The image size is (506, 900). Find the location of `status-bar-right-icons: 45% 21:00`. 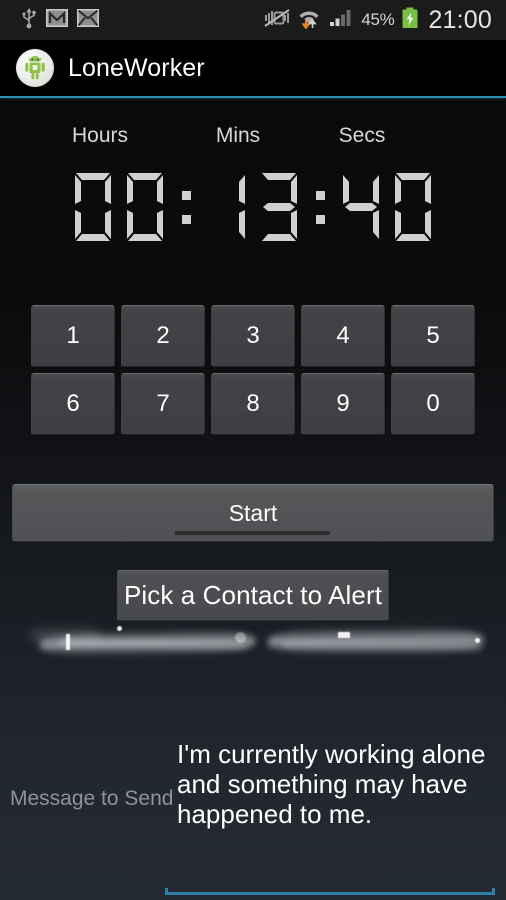

status-bar-right-icons: 45% 21:00 is located at coordinates (381, 20).